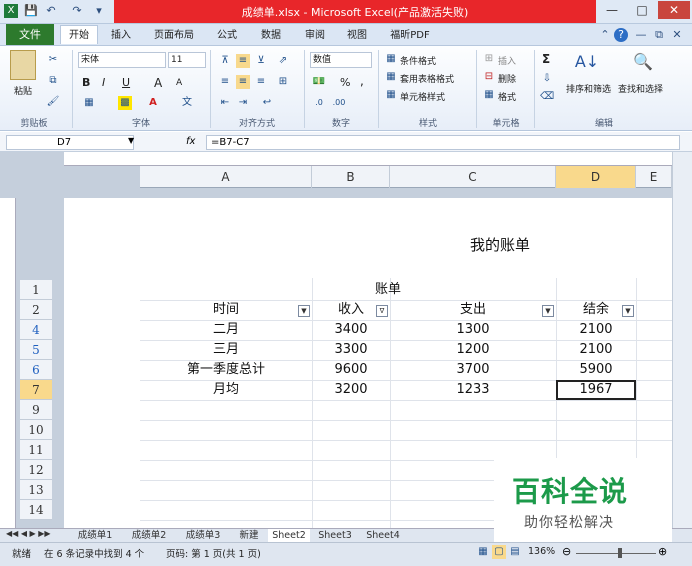 This screenshot has height=566, width=692. Describe the element at coordinates (391, 59) in the screenshot. I see `conditional-format-icon: ▦` at that location.